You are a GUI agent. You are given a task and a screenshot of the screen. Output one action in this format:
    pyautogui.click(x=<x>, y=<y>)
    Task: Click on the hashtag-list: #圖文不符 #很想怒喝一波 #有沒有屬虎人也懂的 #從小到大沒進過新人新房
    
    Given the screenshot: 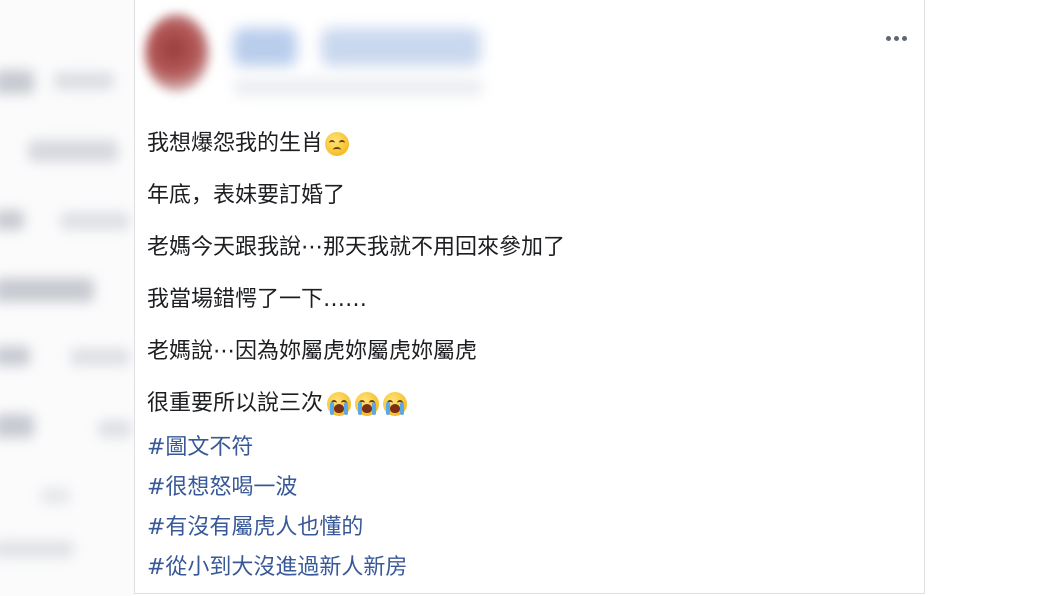 What is the action you would take?
    pyautogui.click(x=277, y=508)
    